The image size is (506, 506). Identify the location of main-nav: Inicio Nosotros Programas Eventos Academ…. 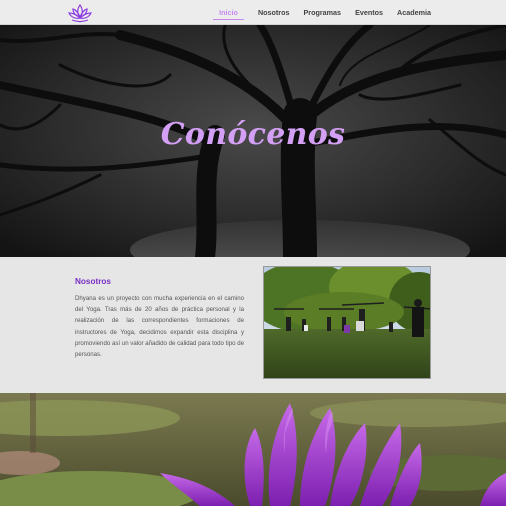
(322, 12).